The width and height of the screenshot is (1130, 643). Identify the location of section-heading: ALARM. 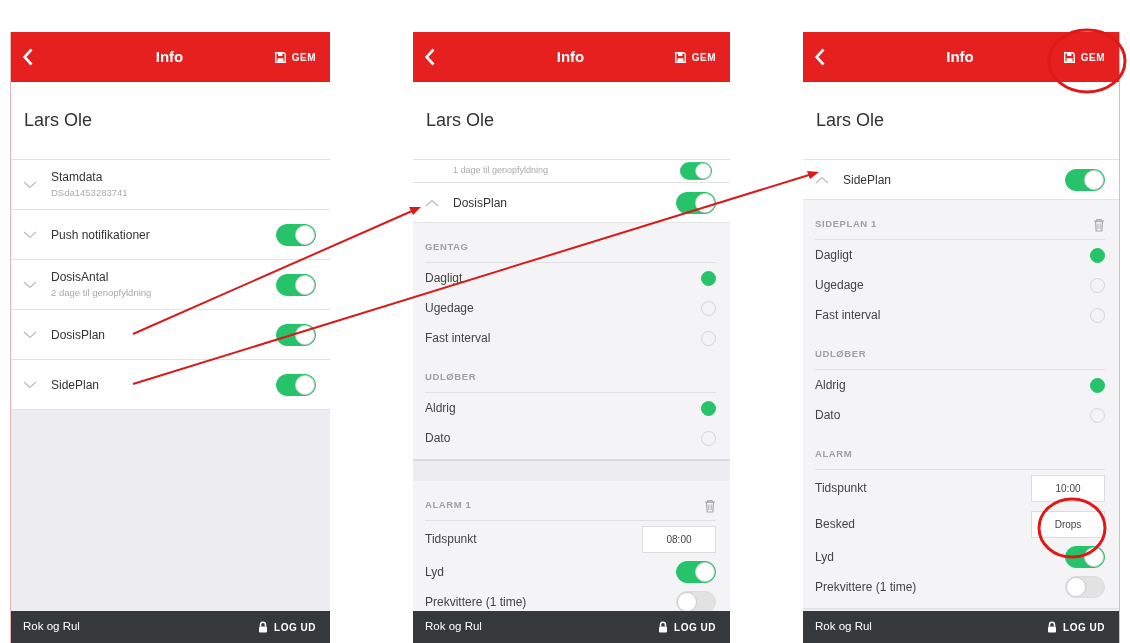
(834, 454).